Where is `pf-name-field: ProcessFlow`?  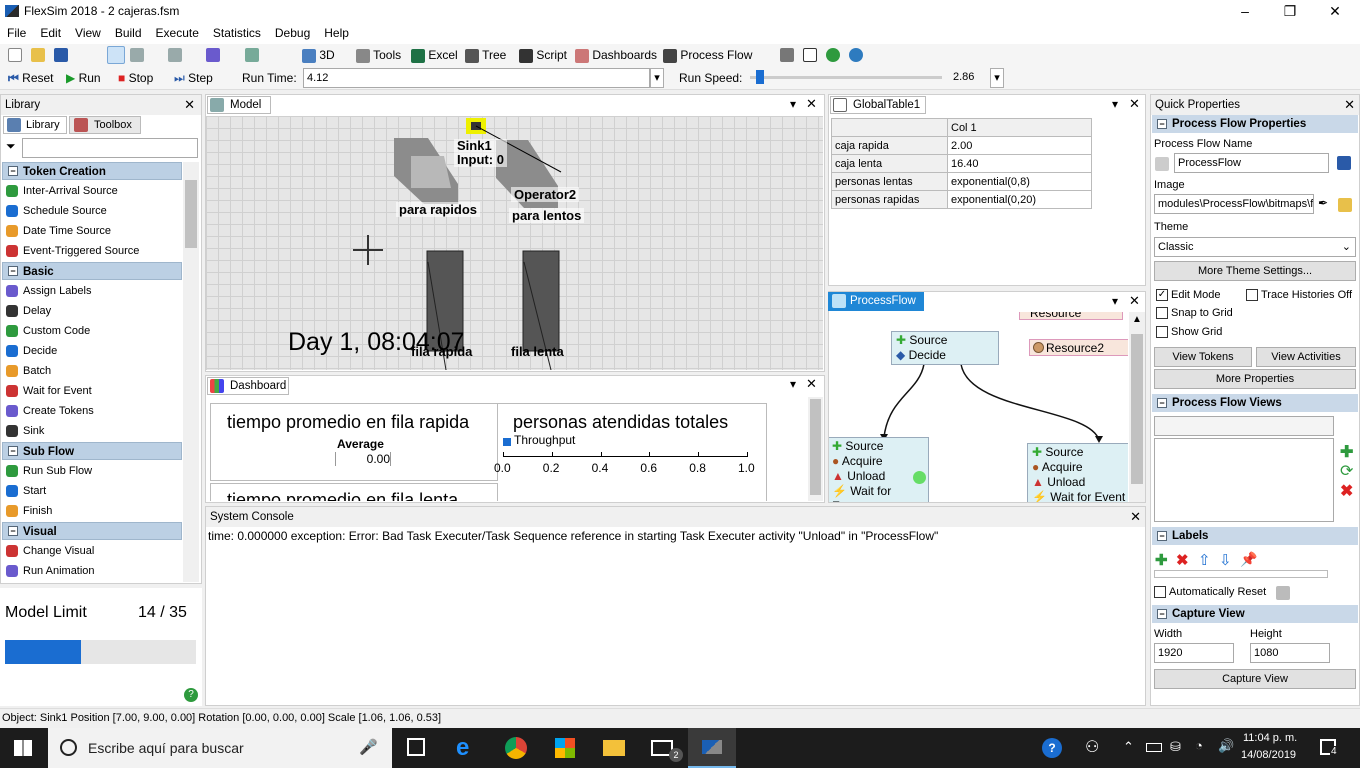
pf-name-field: ProcessFlow is located at coordinates (1251, 163).